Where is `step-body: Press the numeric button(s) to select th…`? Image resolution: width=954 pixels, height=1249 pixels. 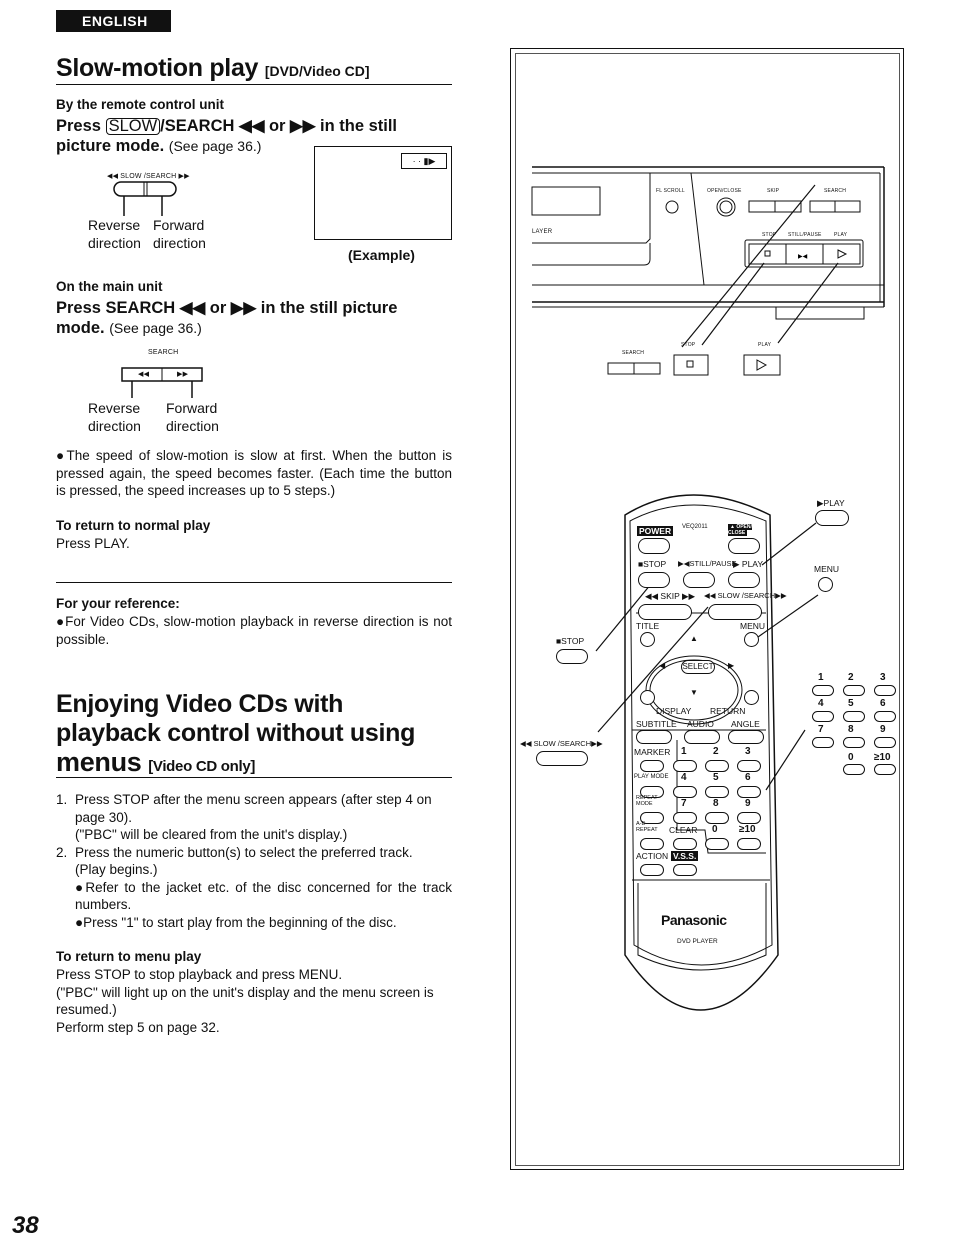 step-body: Press the numeric button(s) to select th… is located at coordinates (263, 888).